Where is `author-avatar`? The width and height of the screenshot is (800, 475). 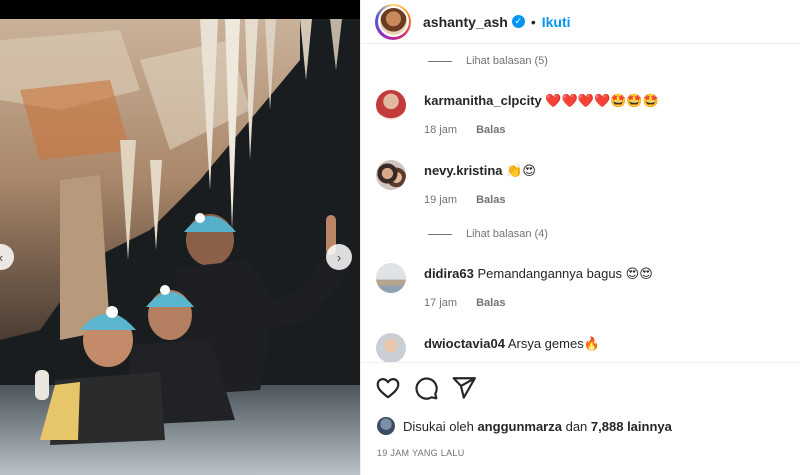 author-avatar is located at coordinates (393, 21).